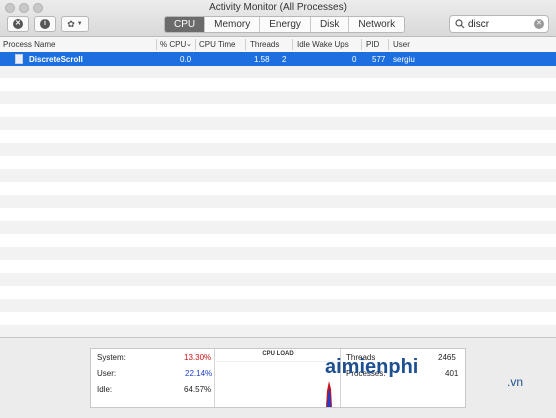 This screenshot has width=556, height=418. I want to click on app-icon, so click(19, 59).